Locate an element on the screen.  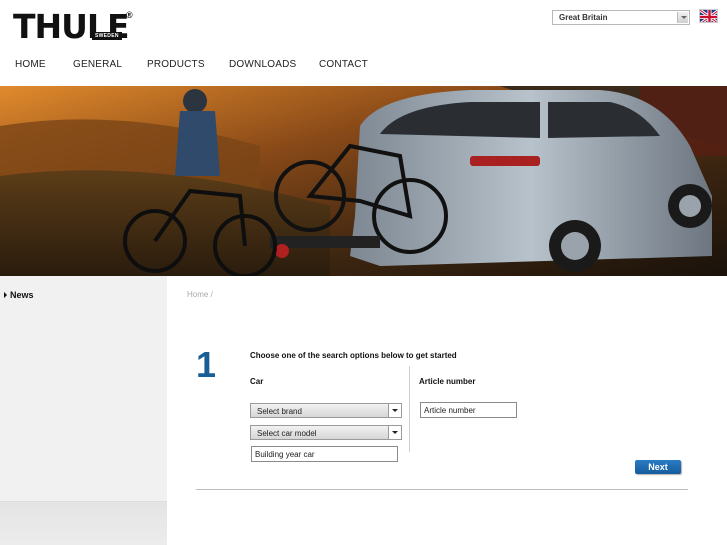
brand-select-value: Select brand is located at coordinates (279, 411).